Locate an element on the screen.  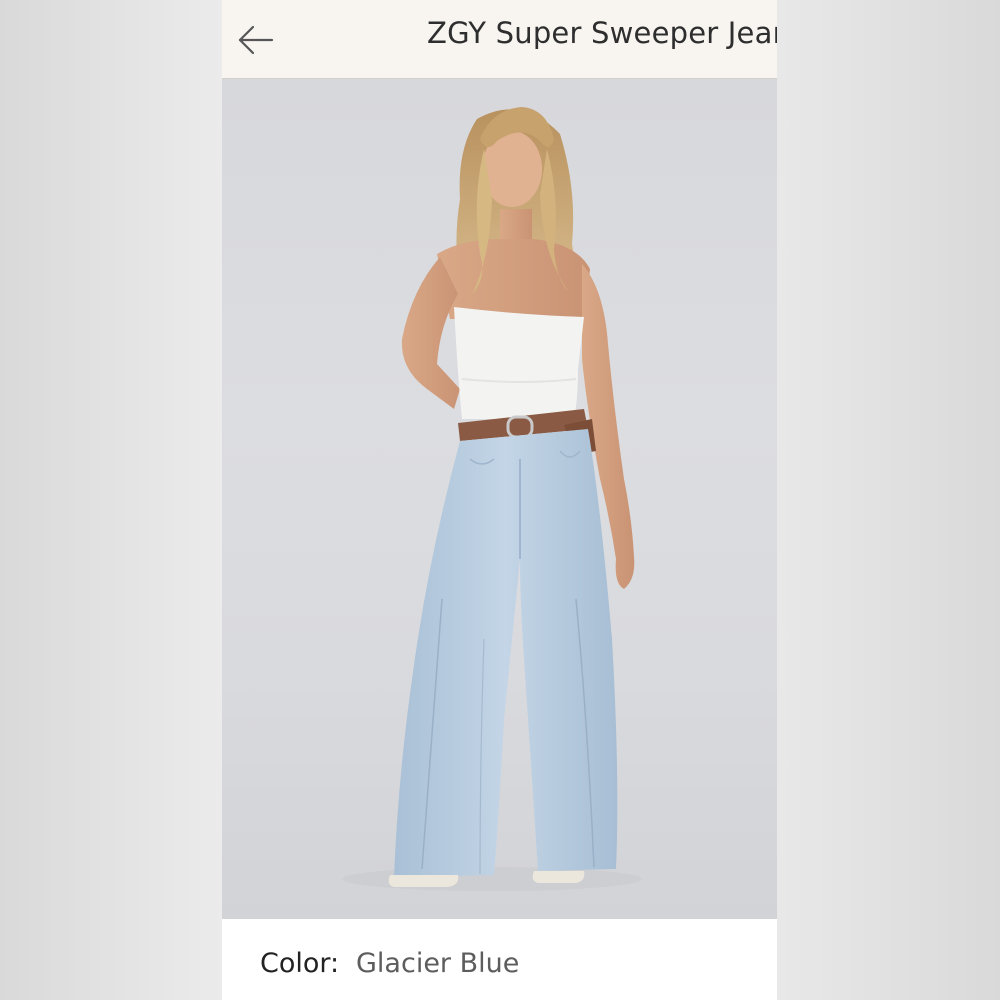
arrow-left-icon is located at coordinates (256, 40).